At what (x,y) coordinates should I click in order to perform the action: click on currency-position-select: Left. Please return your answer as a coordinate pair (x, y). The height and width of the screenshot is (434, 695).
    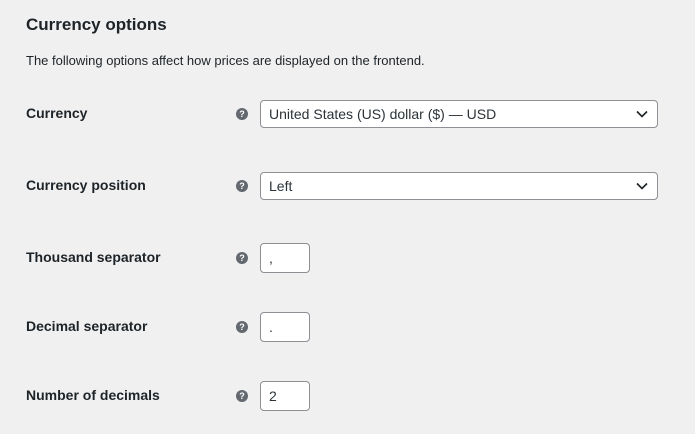
    Looking at the image, I should click on (459, 186).